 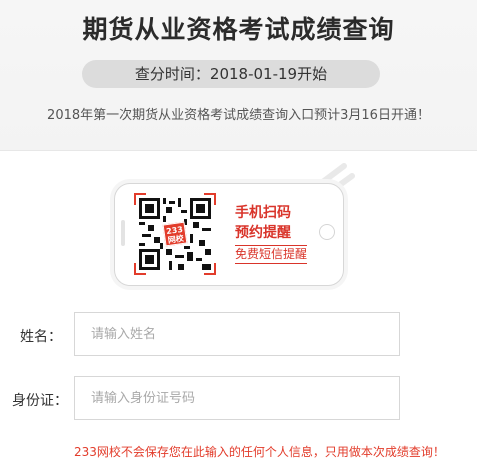 What do you see at coordinates (231, 74) in the screenshot?
I see `query-time-badge: 查分时间：2018-01-19开始` at bounding box center [231, 74].